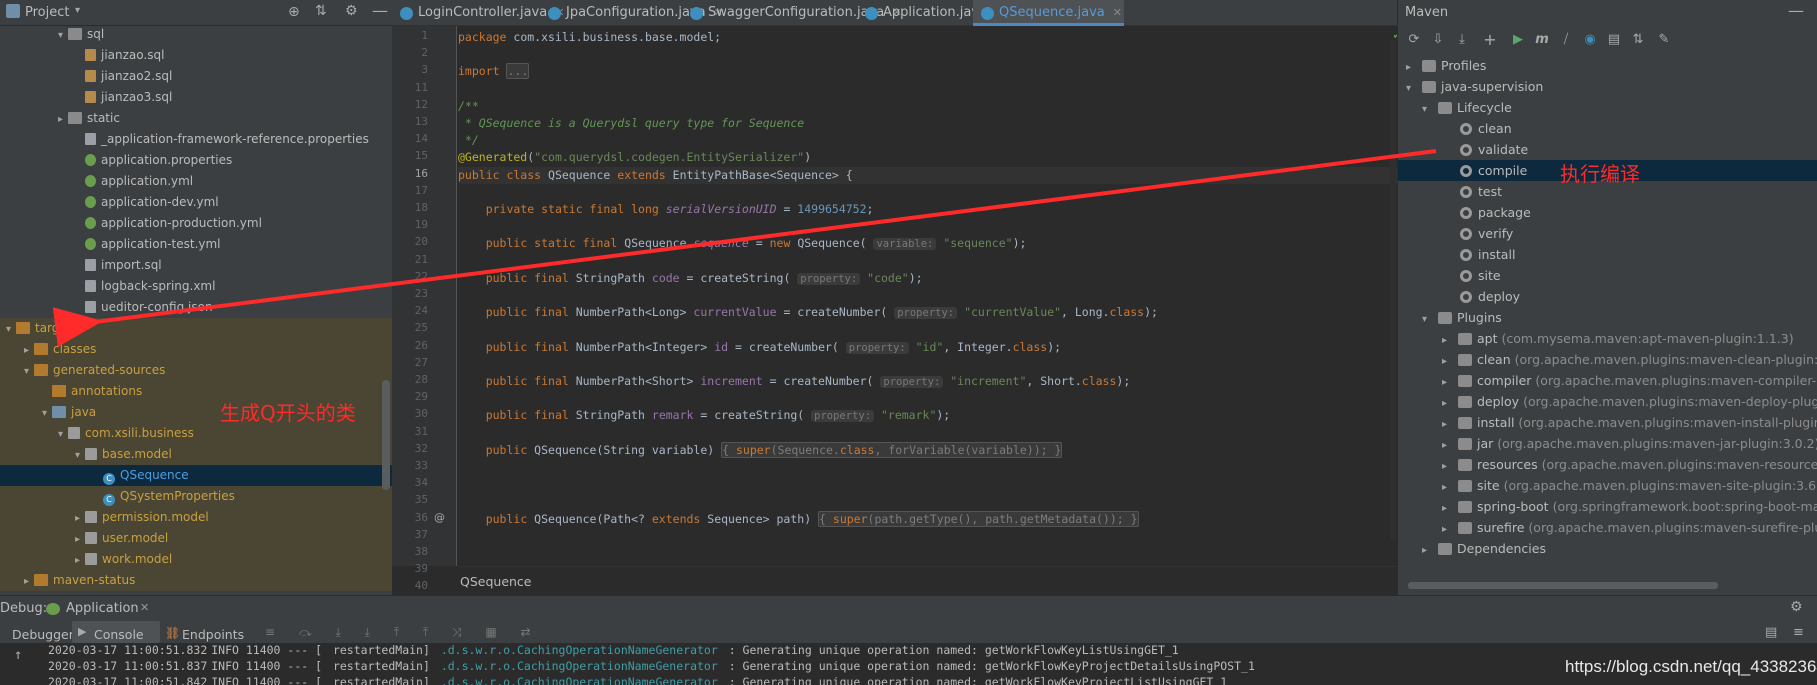 This screenshot has width=1817, height=685. What do you see at coordinates (196, 202) in the screenshot?
I see `tree-item: application-dev.yml` at bounding box center [196, 202].